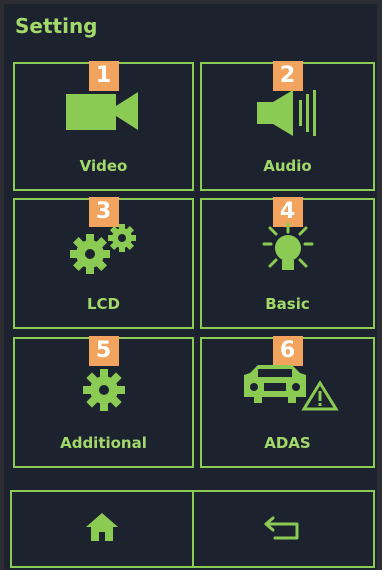  What do you see at coordinates (288, 115) in the screenshot?
I see `speaker-icon` at bounding box center [288, 115].